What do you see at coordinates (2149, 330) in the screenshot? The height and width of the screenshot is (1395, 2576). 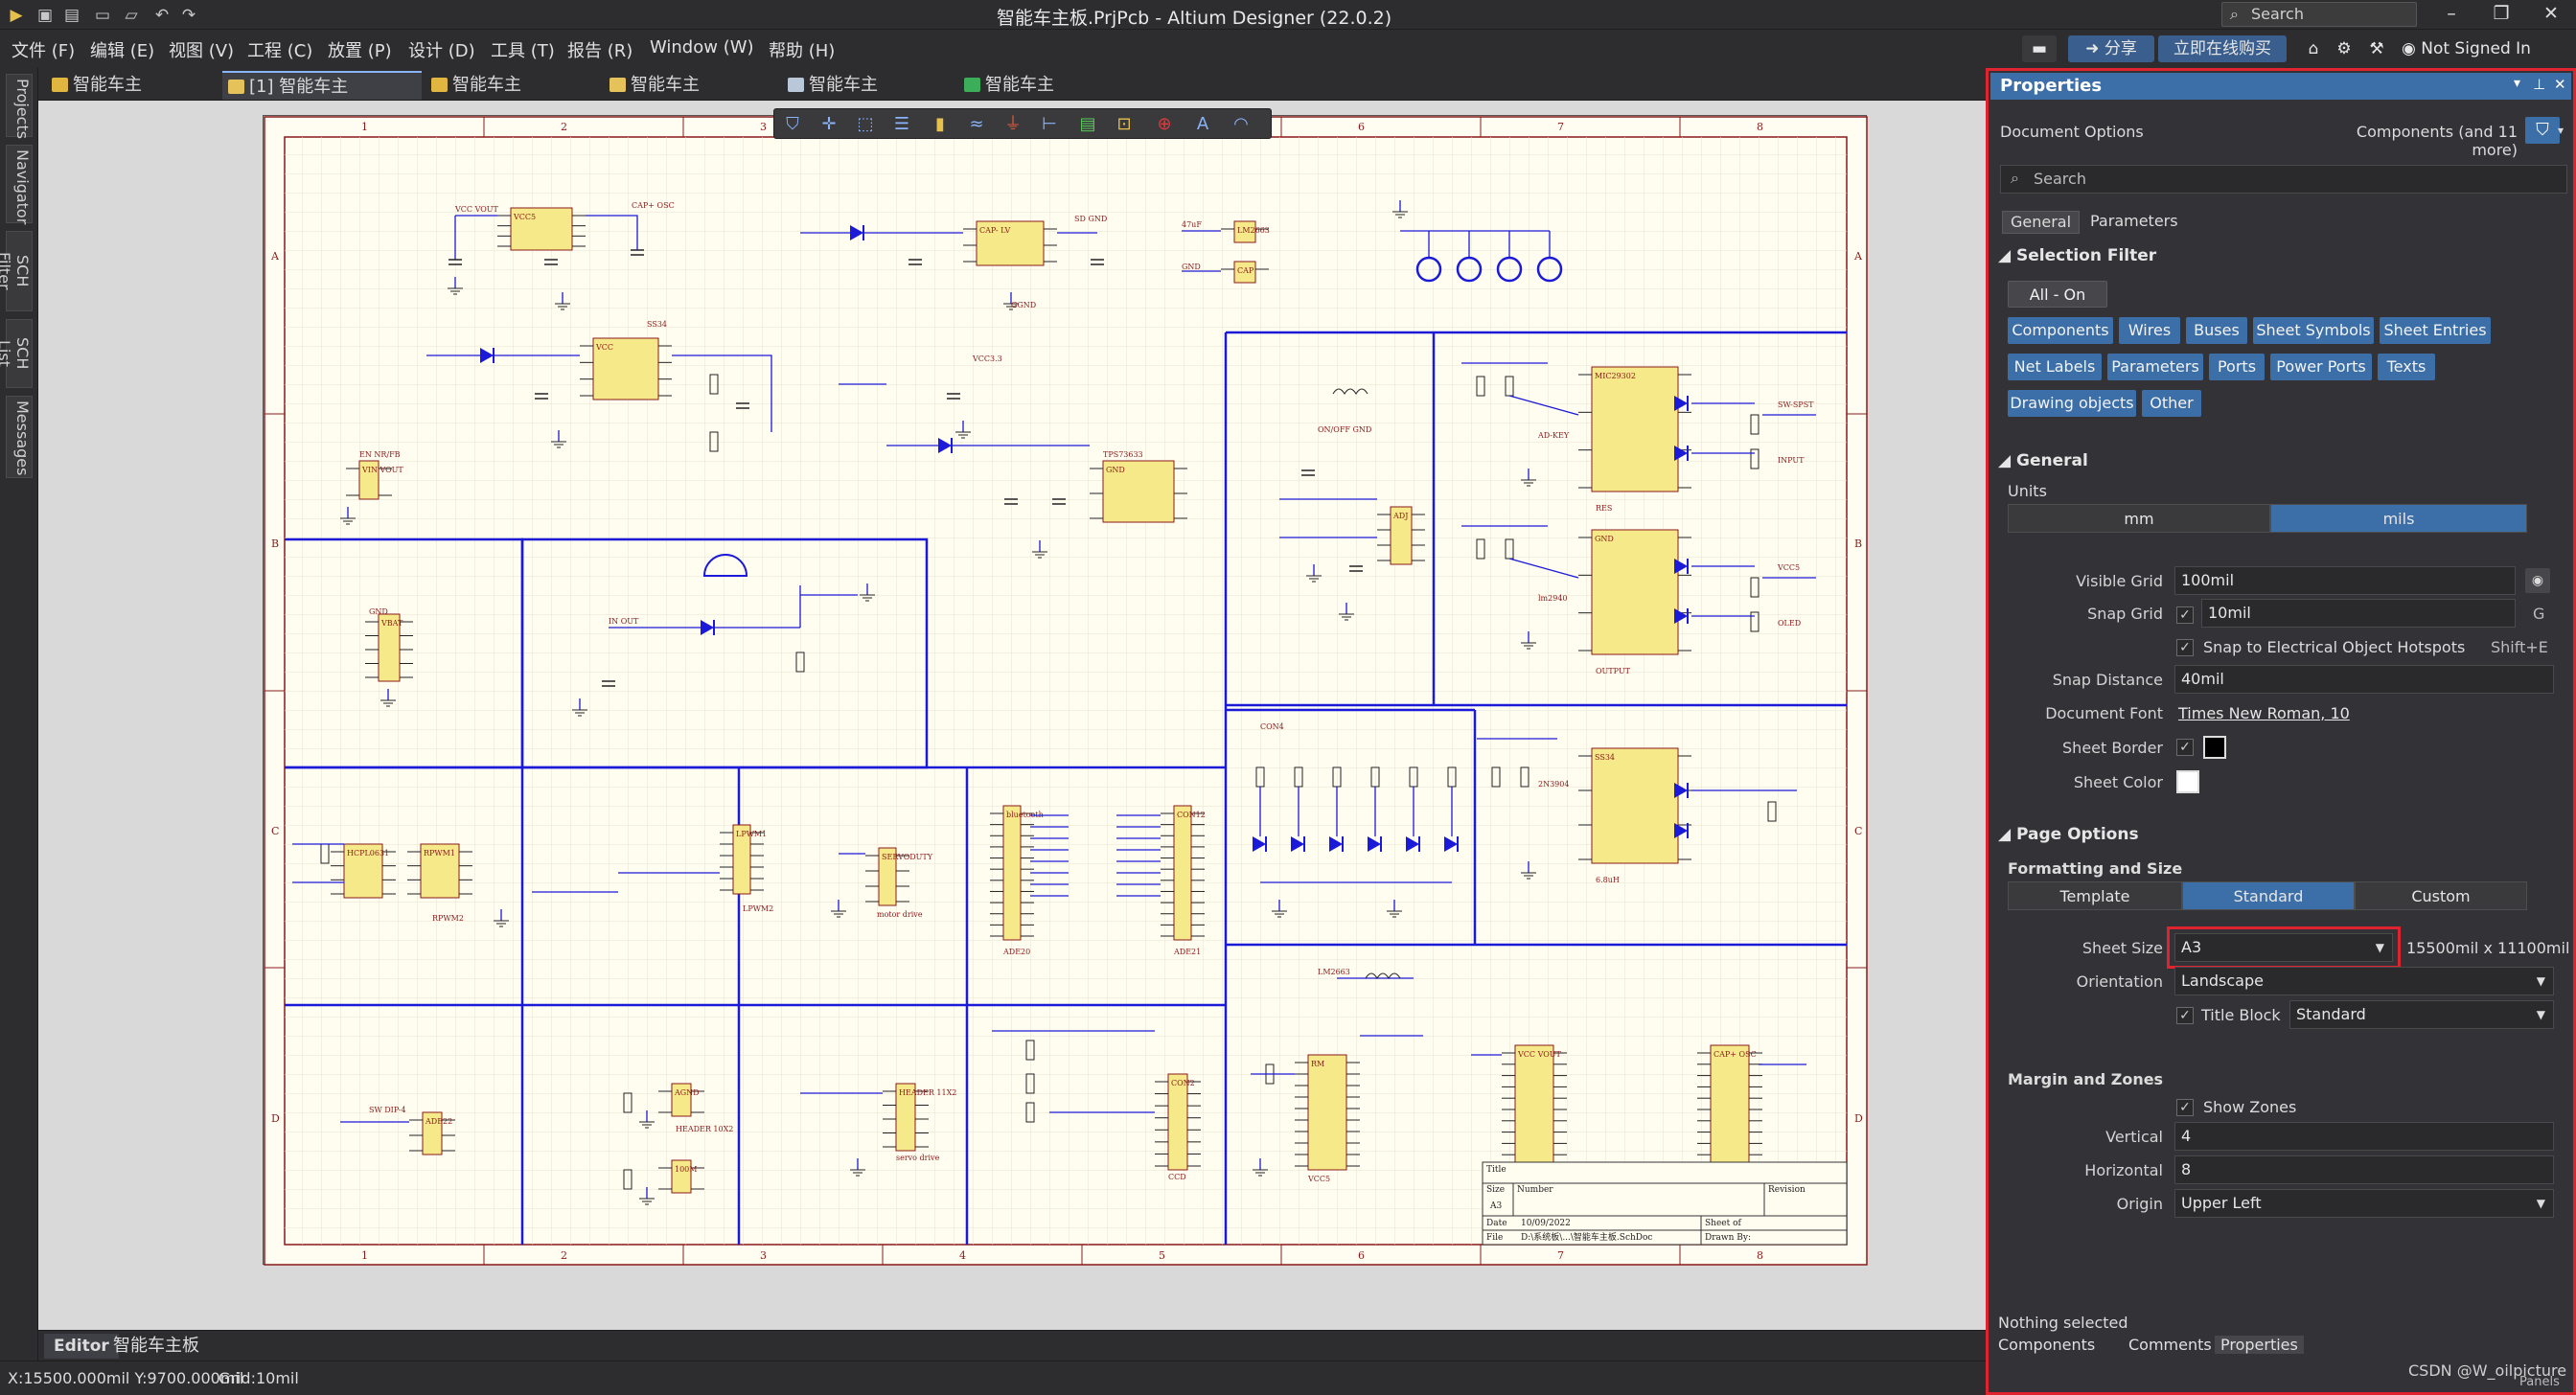 I see `filter-chip-wires: Wires` at bounding box center [2149, 330].